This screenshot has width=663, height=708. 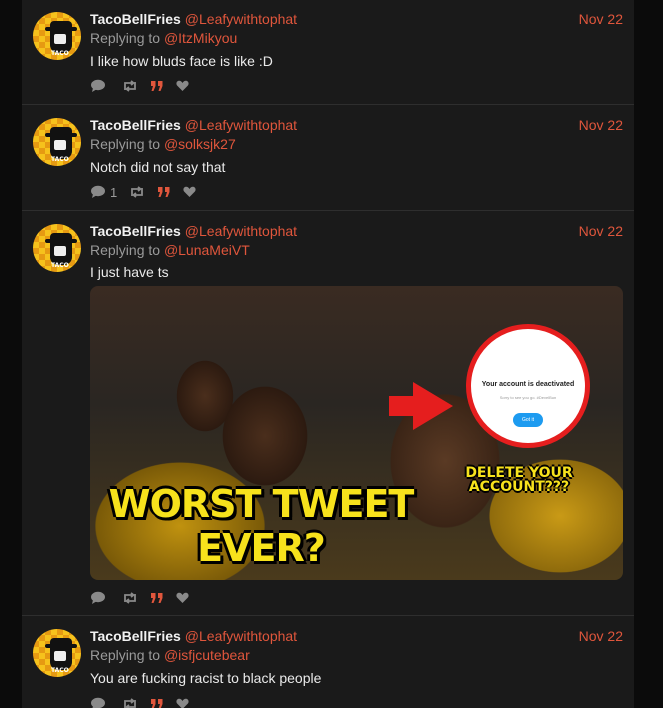 I want to click on replying-to-handle: @ItzMikyou, so click(x=200, y=38).